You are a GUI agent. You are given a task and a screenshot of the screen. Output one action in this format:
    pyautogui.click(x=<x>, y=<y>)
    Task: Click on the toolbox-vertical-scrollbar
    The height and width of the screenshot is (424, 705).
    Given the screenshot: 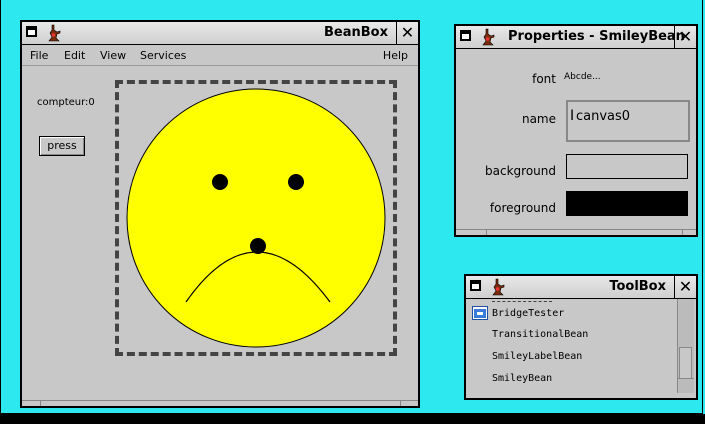 What is the action you would take?
    pyautogui.click(x=685, y=346)
    